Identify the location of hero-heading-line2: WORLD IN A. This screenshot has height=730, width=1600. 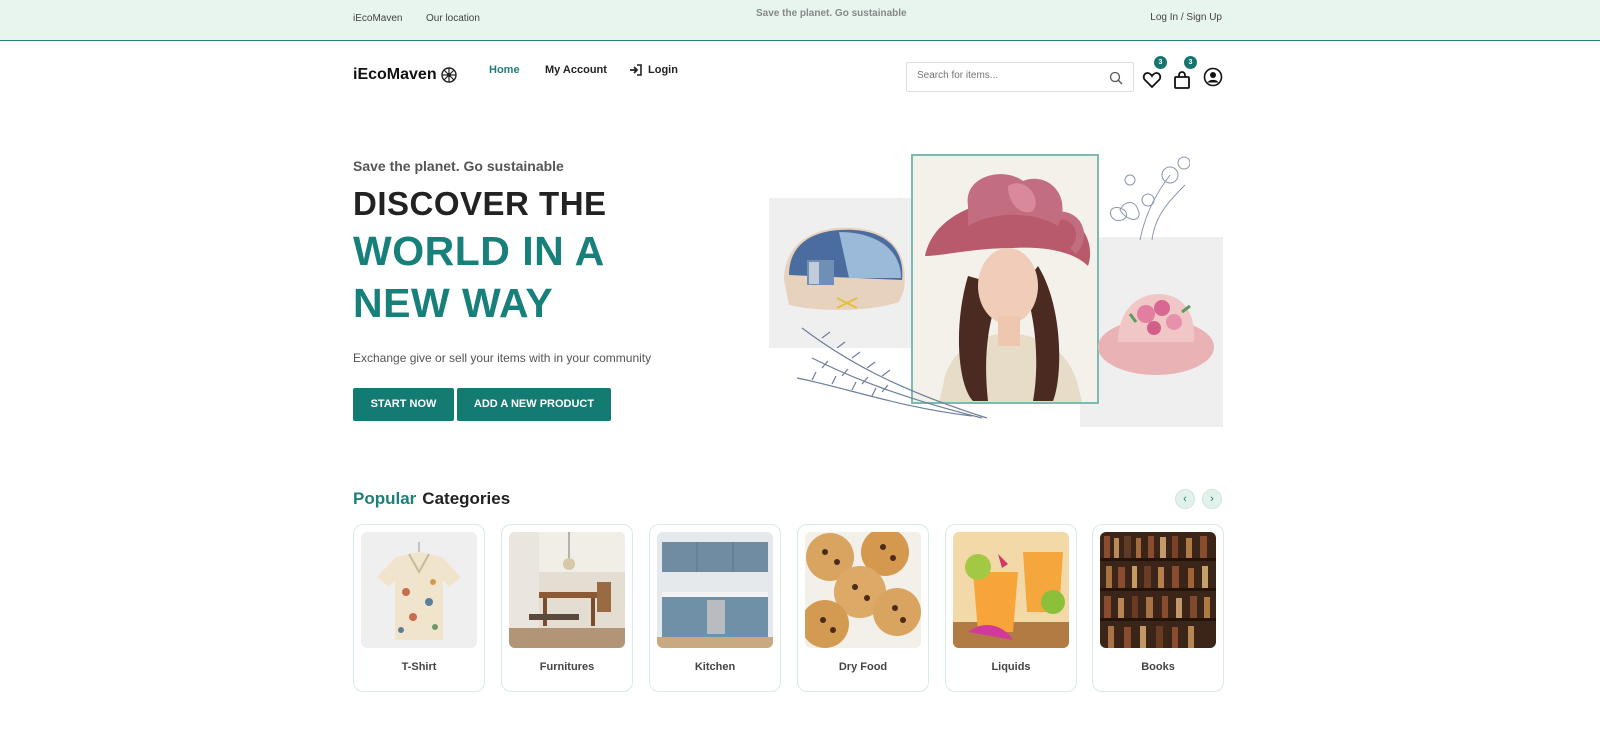
(479, 251).